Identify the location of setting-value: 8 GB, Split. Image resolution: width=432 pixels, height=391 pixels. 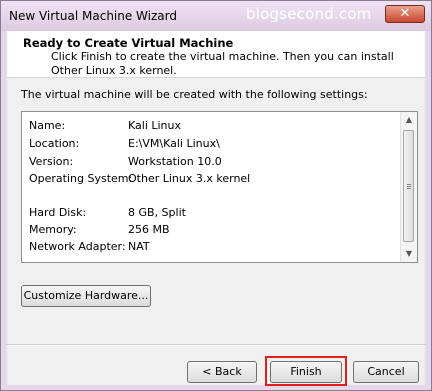
(157, 212).